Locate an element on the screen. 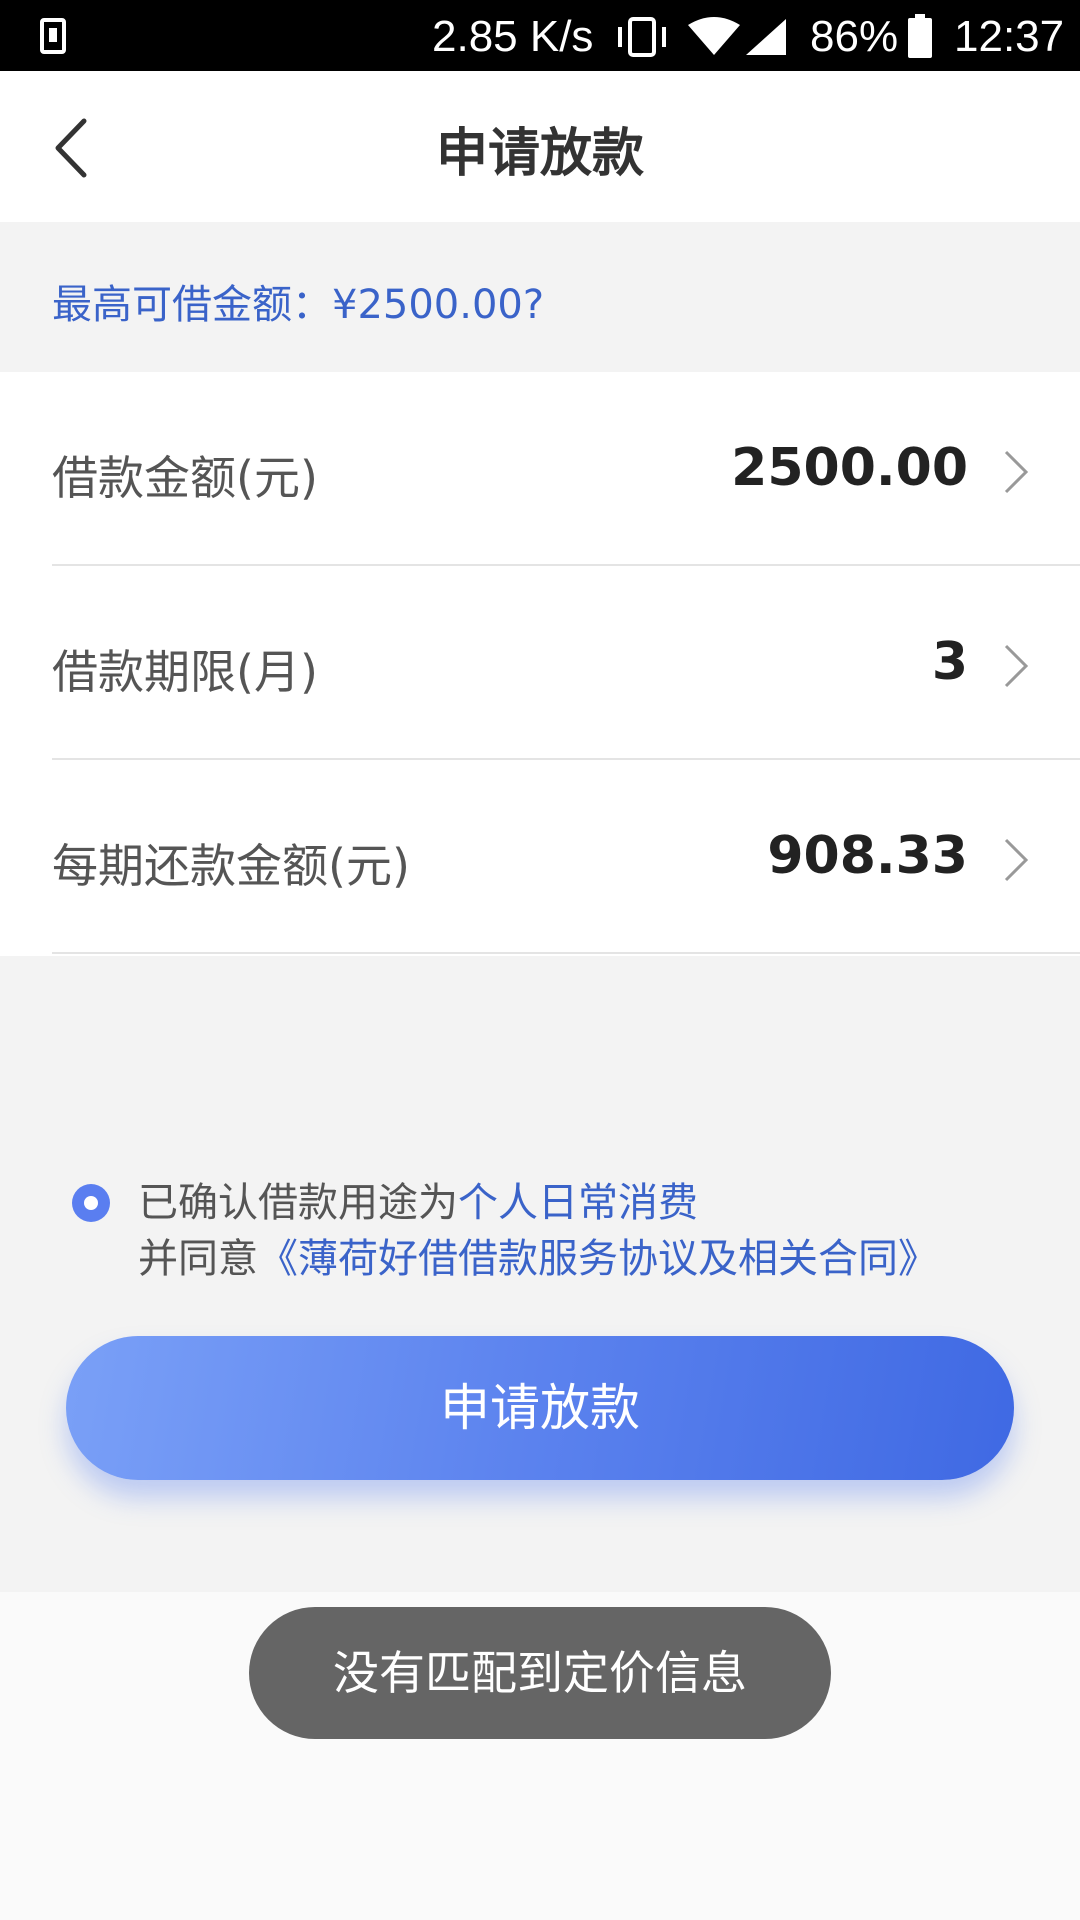  loan-term-label: 借款期限(月) is located at coordinates (185, 672).